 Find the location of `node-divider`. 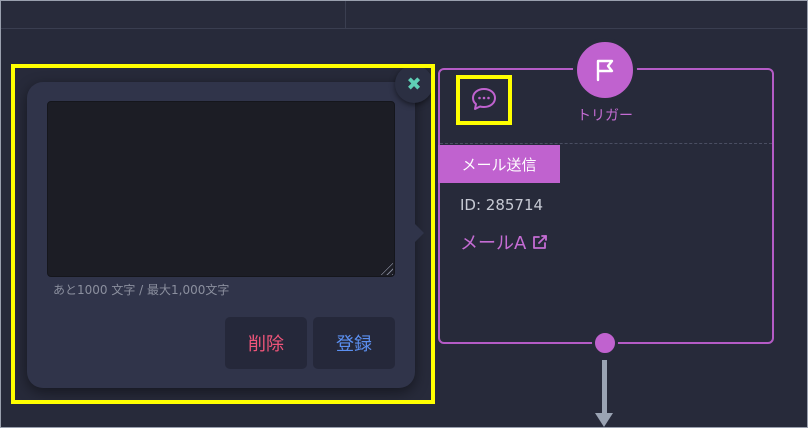

node-divider is located at coordinates (606, 143).